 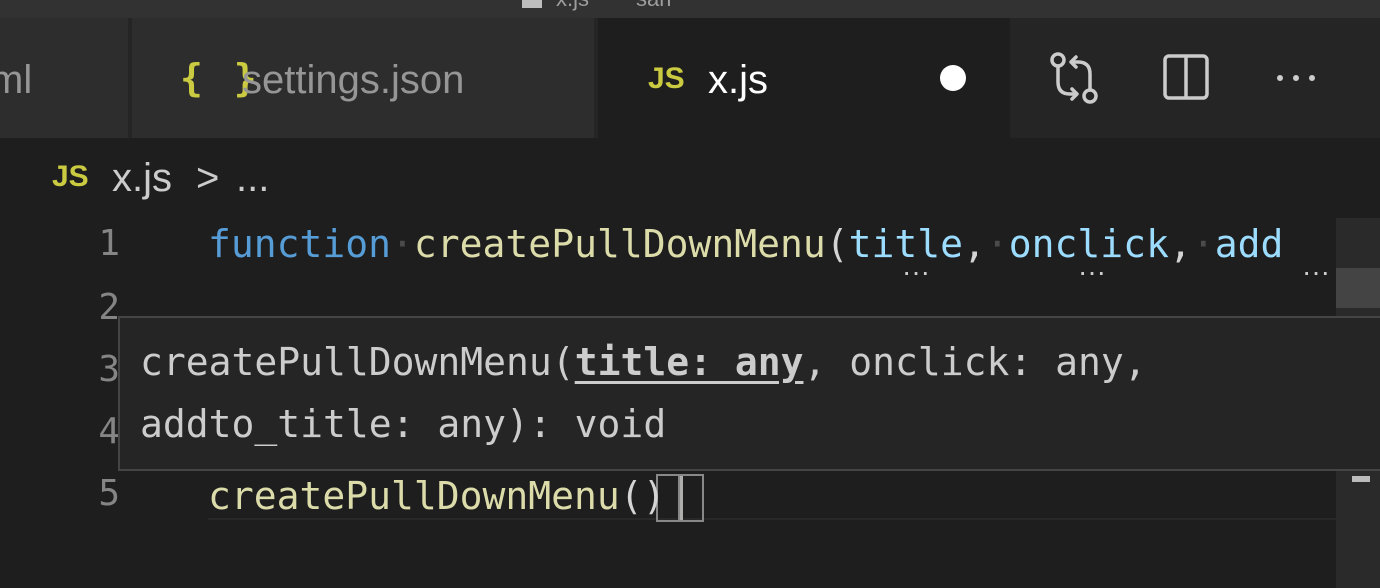 I want to click on tab-label: settings.json, so click(x=353, y=80).